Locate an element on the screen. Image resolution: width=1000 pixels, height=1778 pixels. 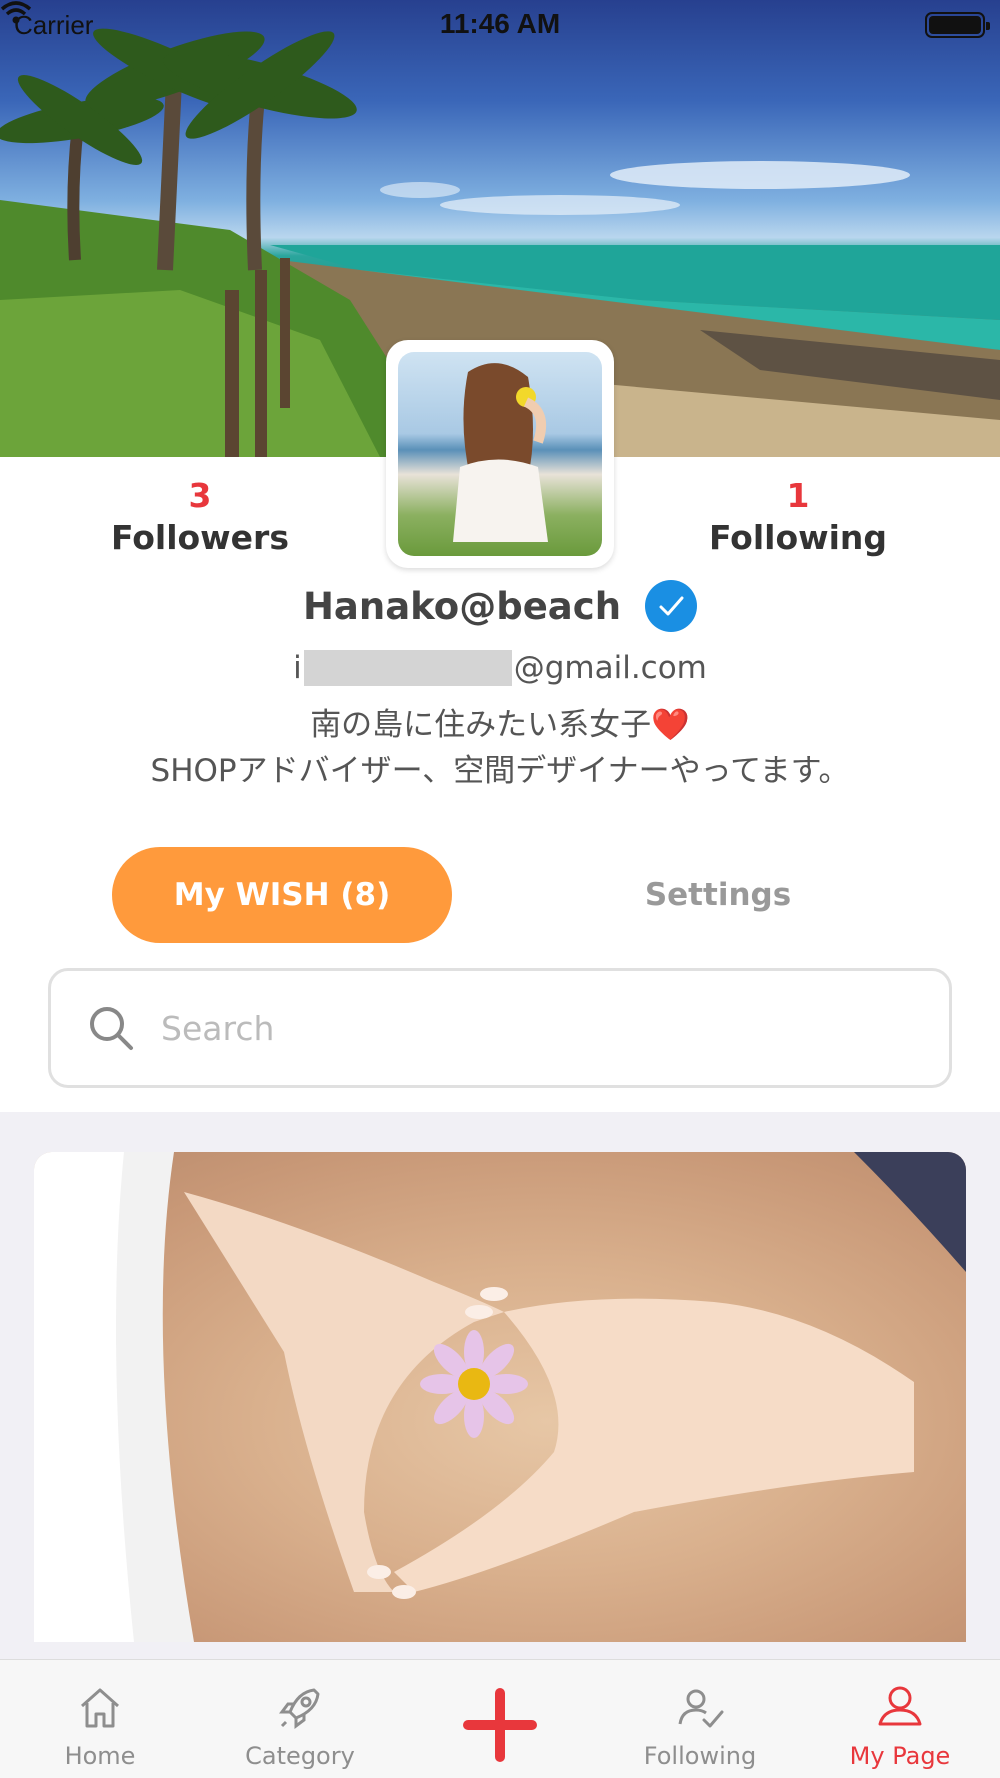
tab-category: Category is located at coordinates (300, 1719).